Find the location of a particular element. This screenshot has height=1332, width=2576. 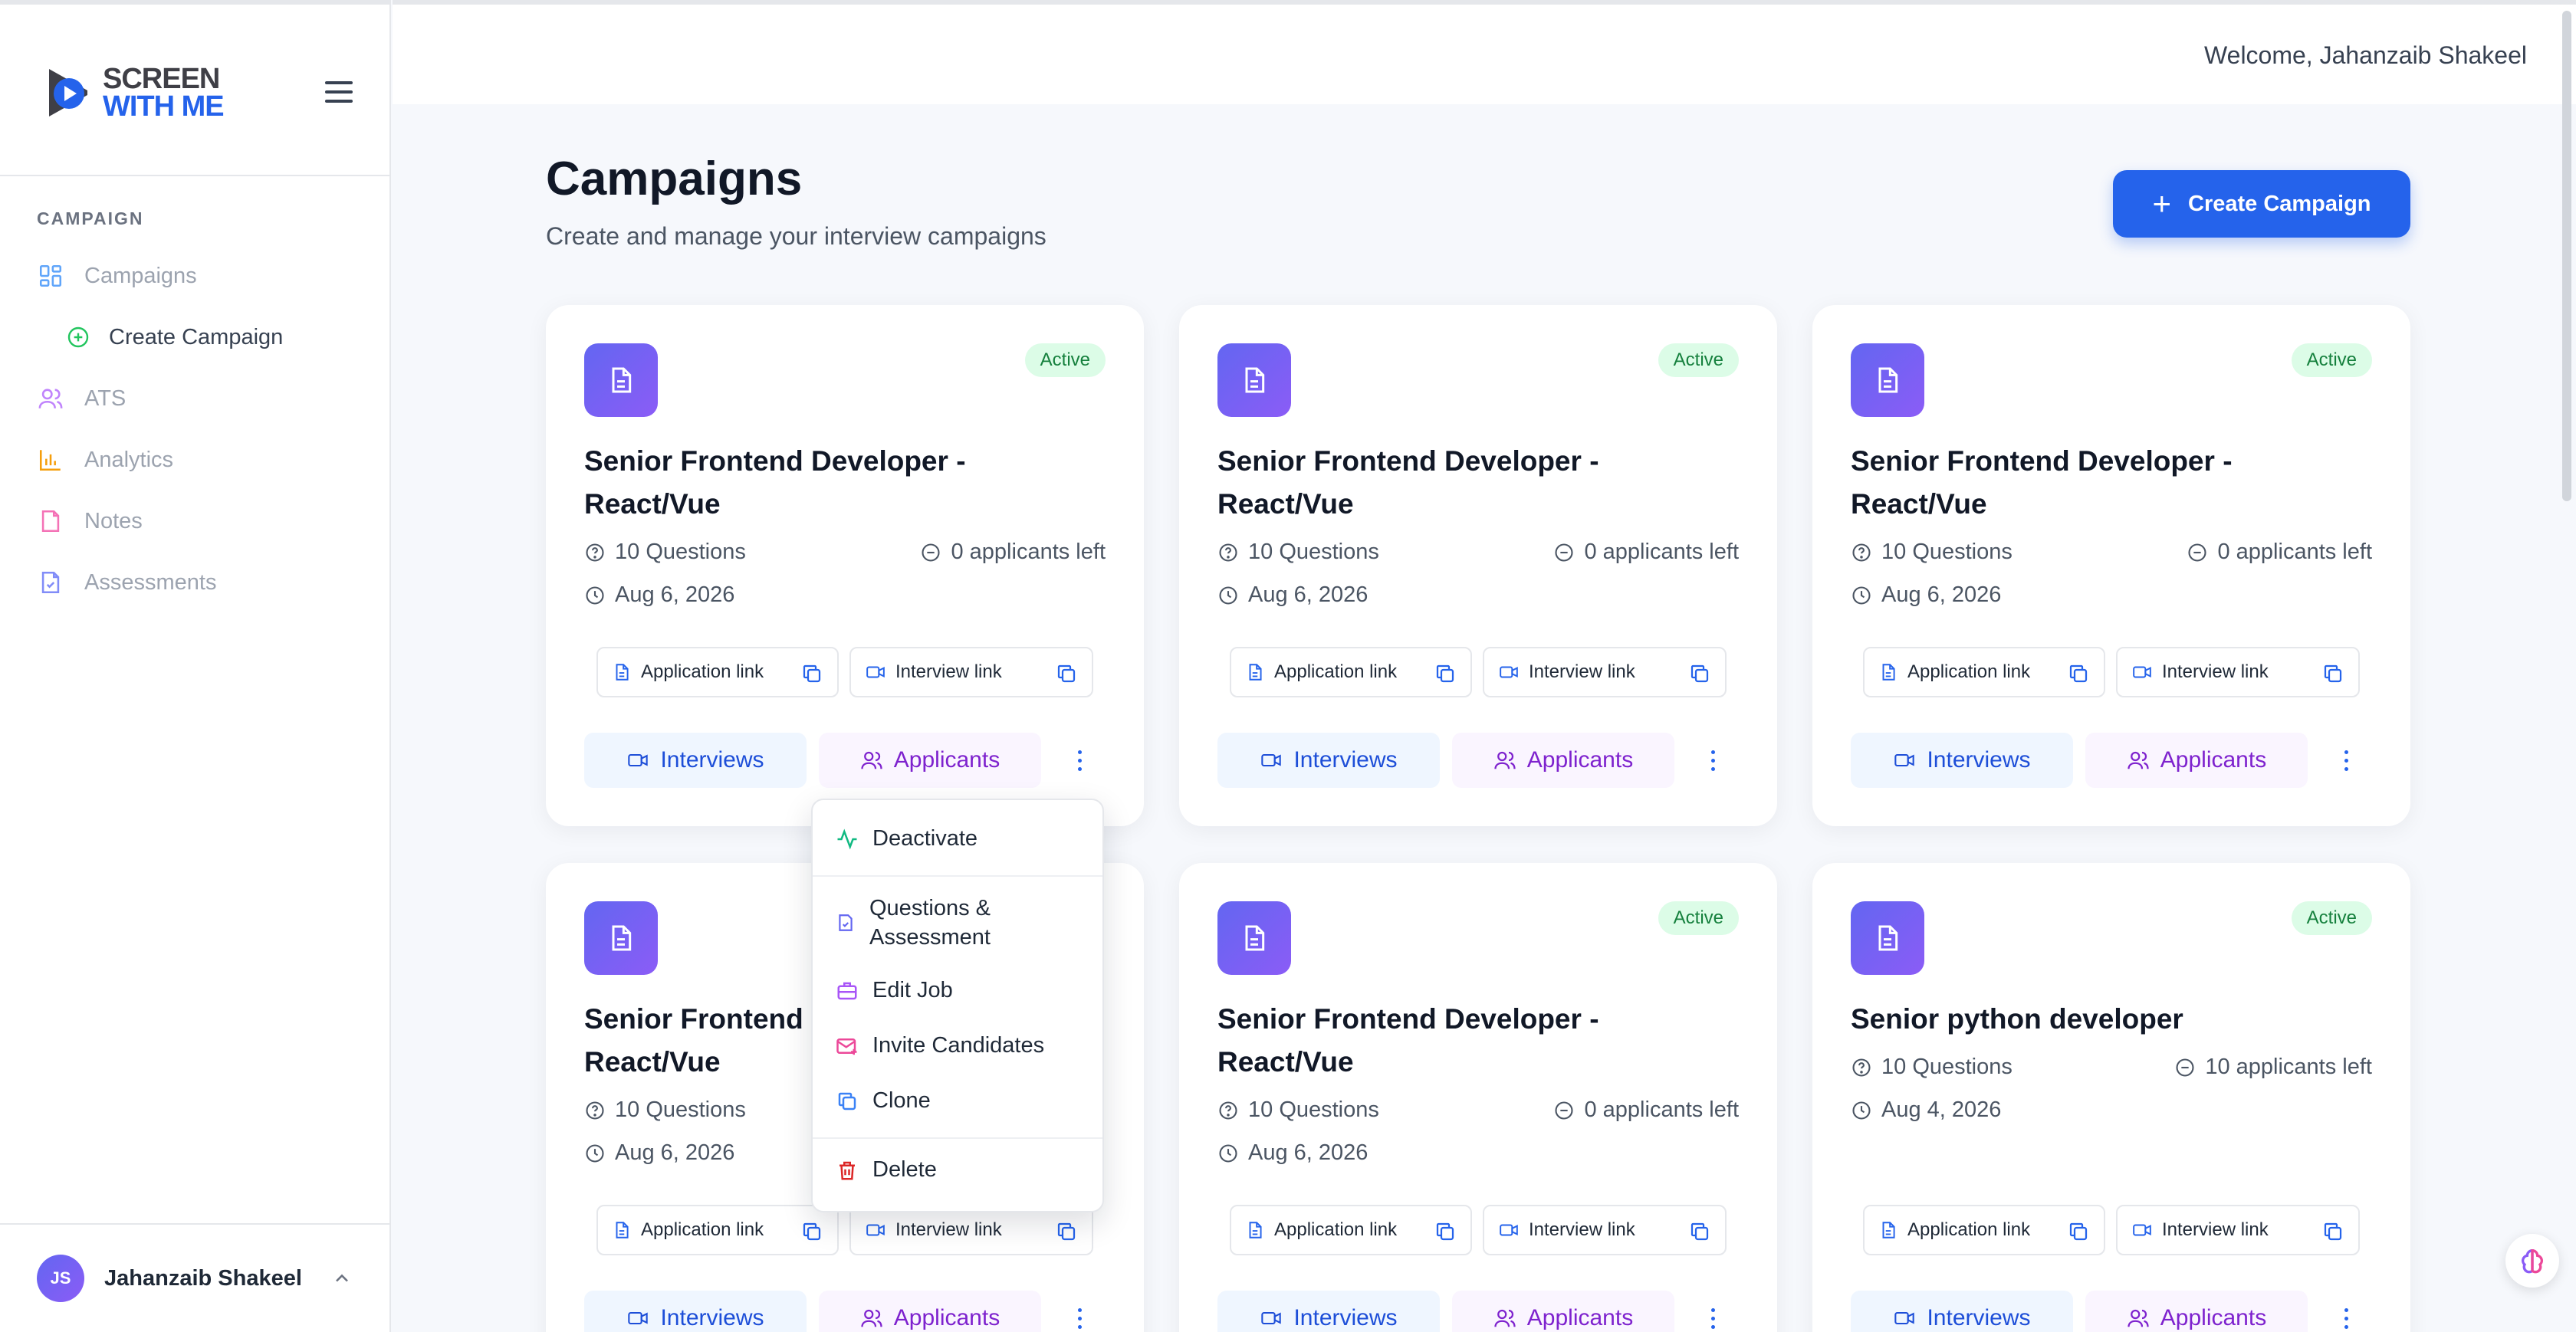

users-icon is located at coordinates (1505, 1318).